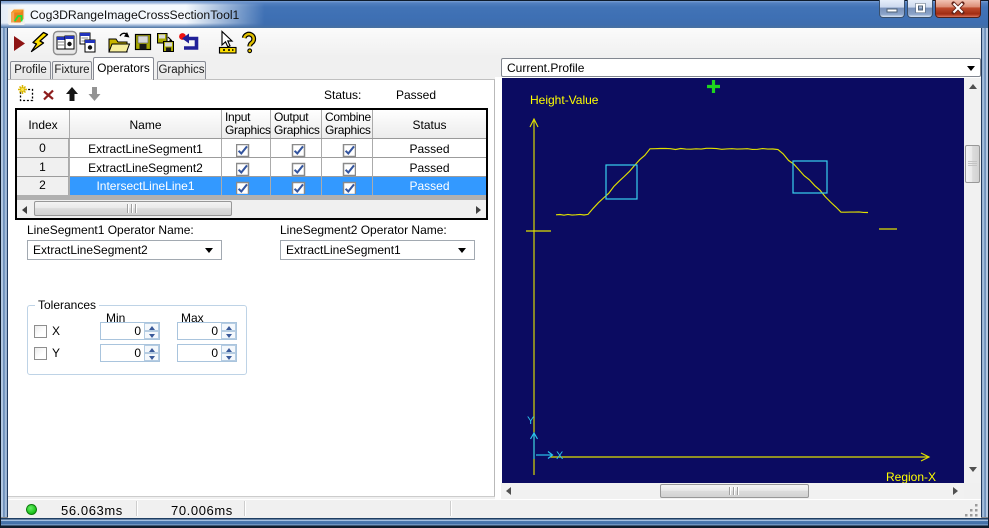 The height and width of the screenshot is (528, 989). Describe the element at coordinates (911, 476) in the screenshot. I see `svg-text: Region-X` at that location.